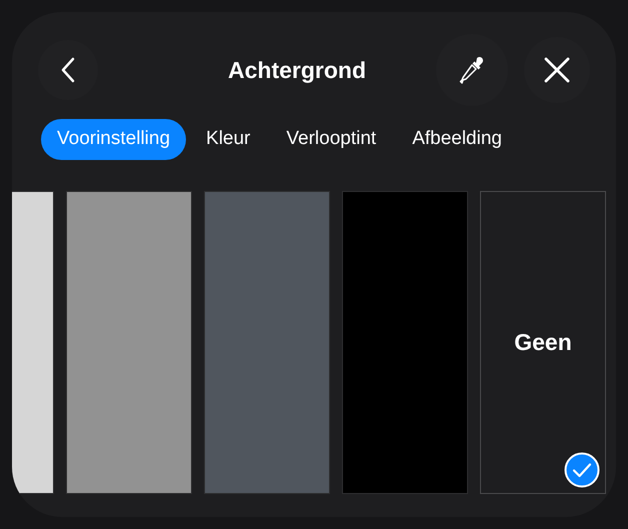 The width and height of the screenshot is (628, 529). Describe the element at coordinates (297, 70) in the screenshot. I see `header-title: Achtergrond` at that location.